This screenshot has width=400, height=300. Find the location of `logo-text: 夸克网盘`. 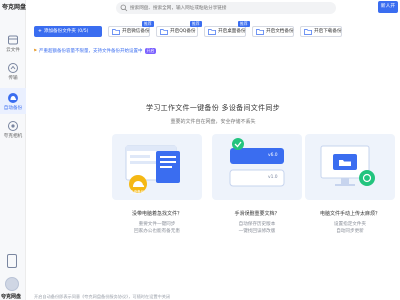

logo-text: 夸克网盘 is located at coordinates (14, 7).